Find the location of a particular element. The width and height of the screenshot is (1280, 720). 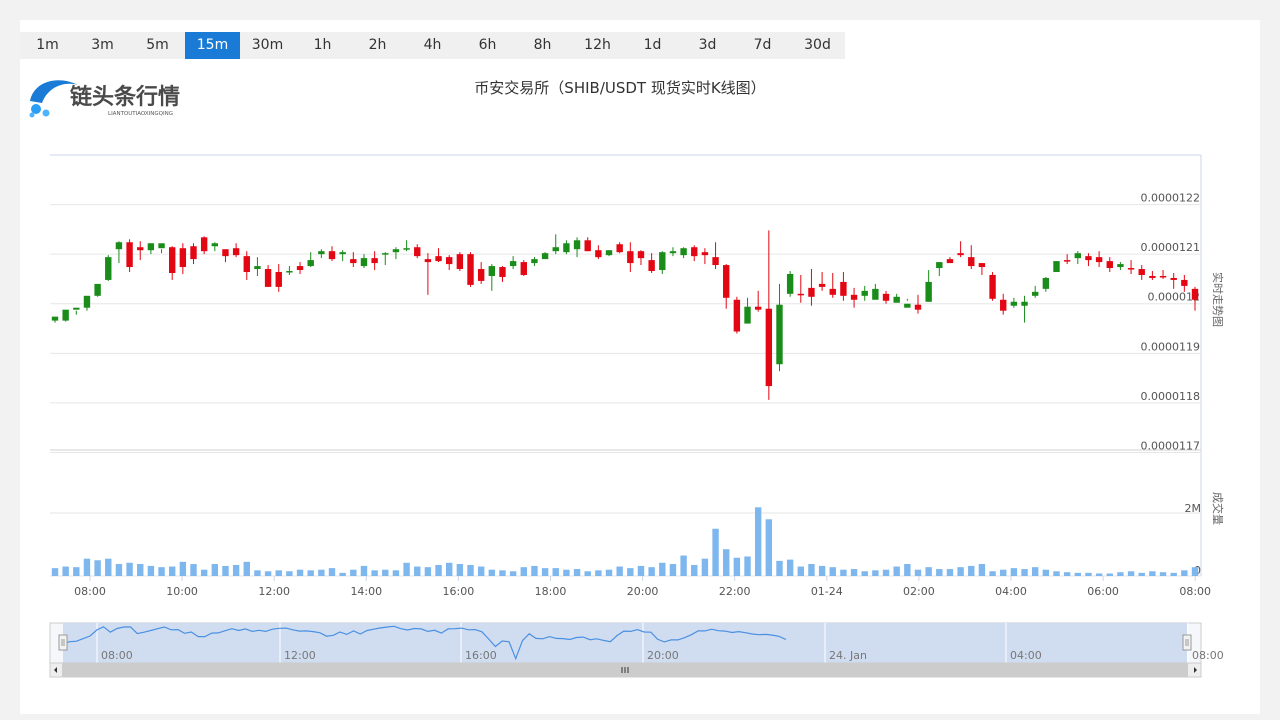

time-tick-label: 22:00 is located at coordinates (735, 591).